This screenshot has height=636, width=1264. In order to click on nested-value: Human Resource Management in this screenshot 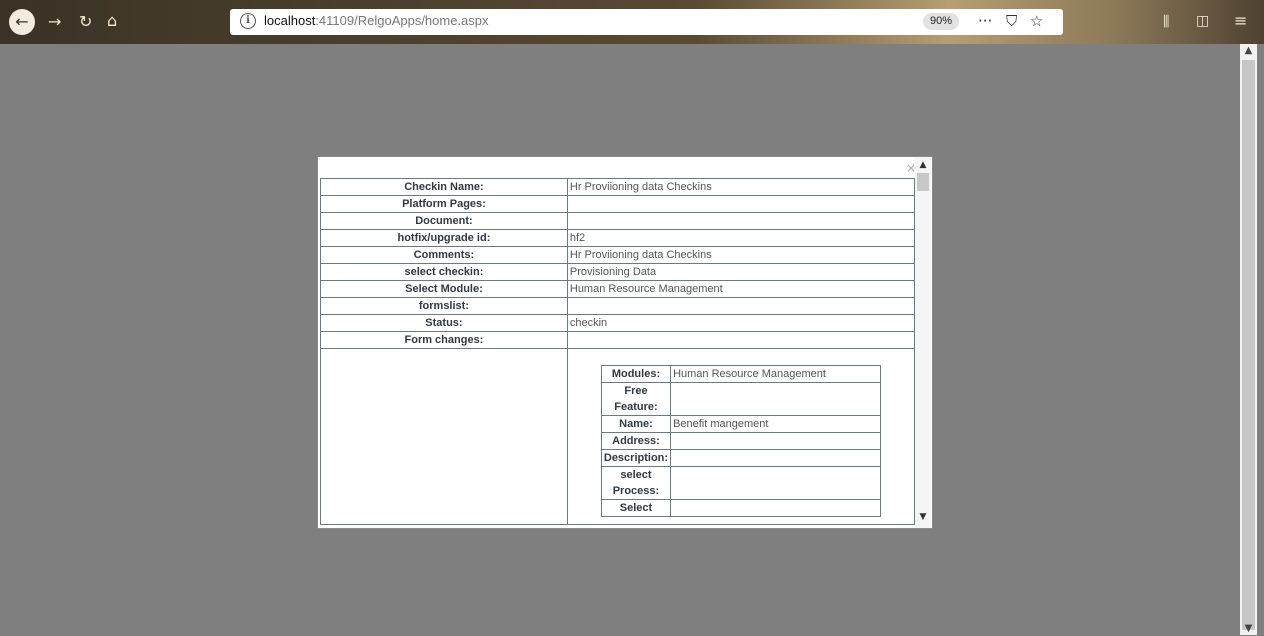, I will do `click(775, 374)`.